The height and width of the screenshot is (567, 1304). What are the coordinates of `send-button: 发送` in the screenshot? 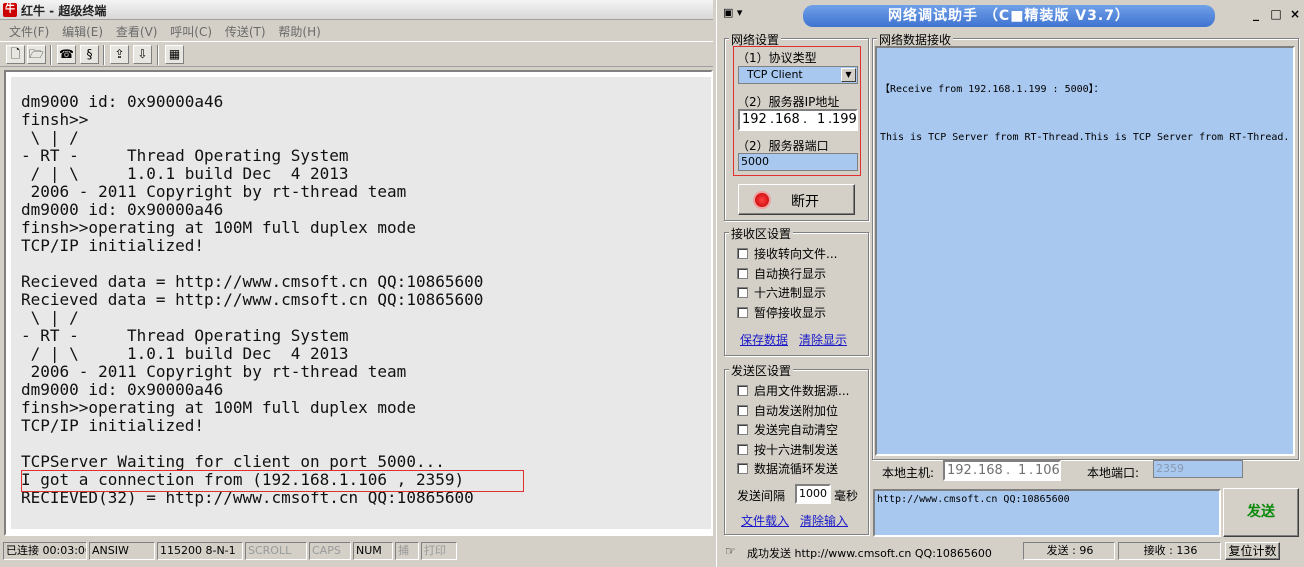 It's located at (1261, 512).